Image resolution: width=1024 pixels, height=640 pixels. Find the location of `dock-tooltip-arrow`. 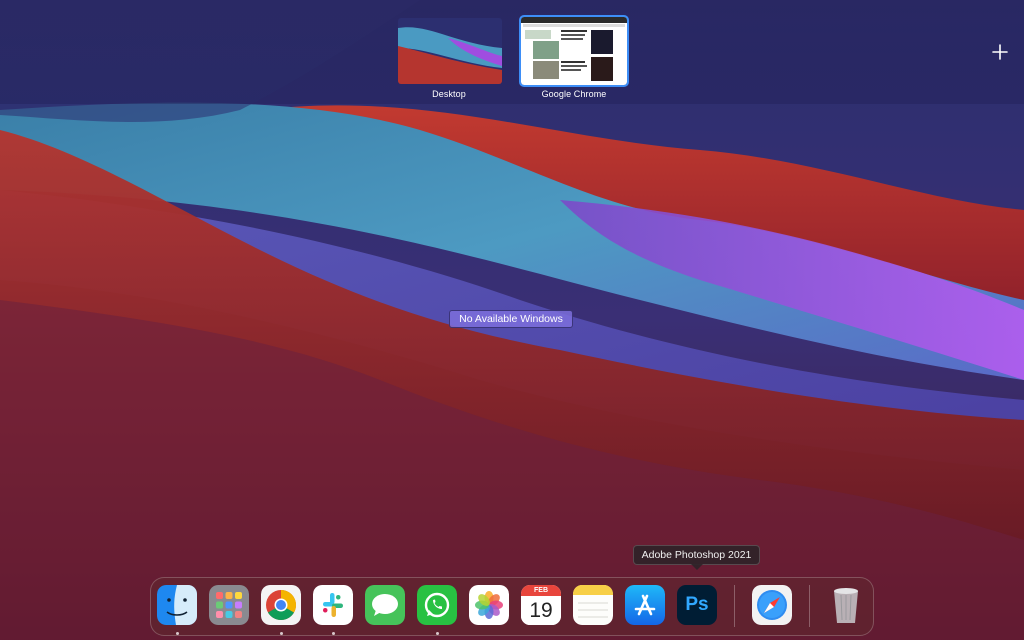

dock-tooltip-arrow is located at coordinates (697, 567).